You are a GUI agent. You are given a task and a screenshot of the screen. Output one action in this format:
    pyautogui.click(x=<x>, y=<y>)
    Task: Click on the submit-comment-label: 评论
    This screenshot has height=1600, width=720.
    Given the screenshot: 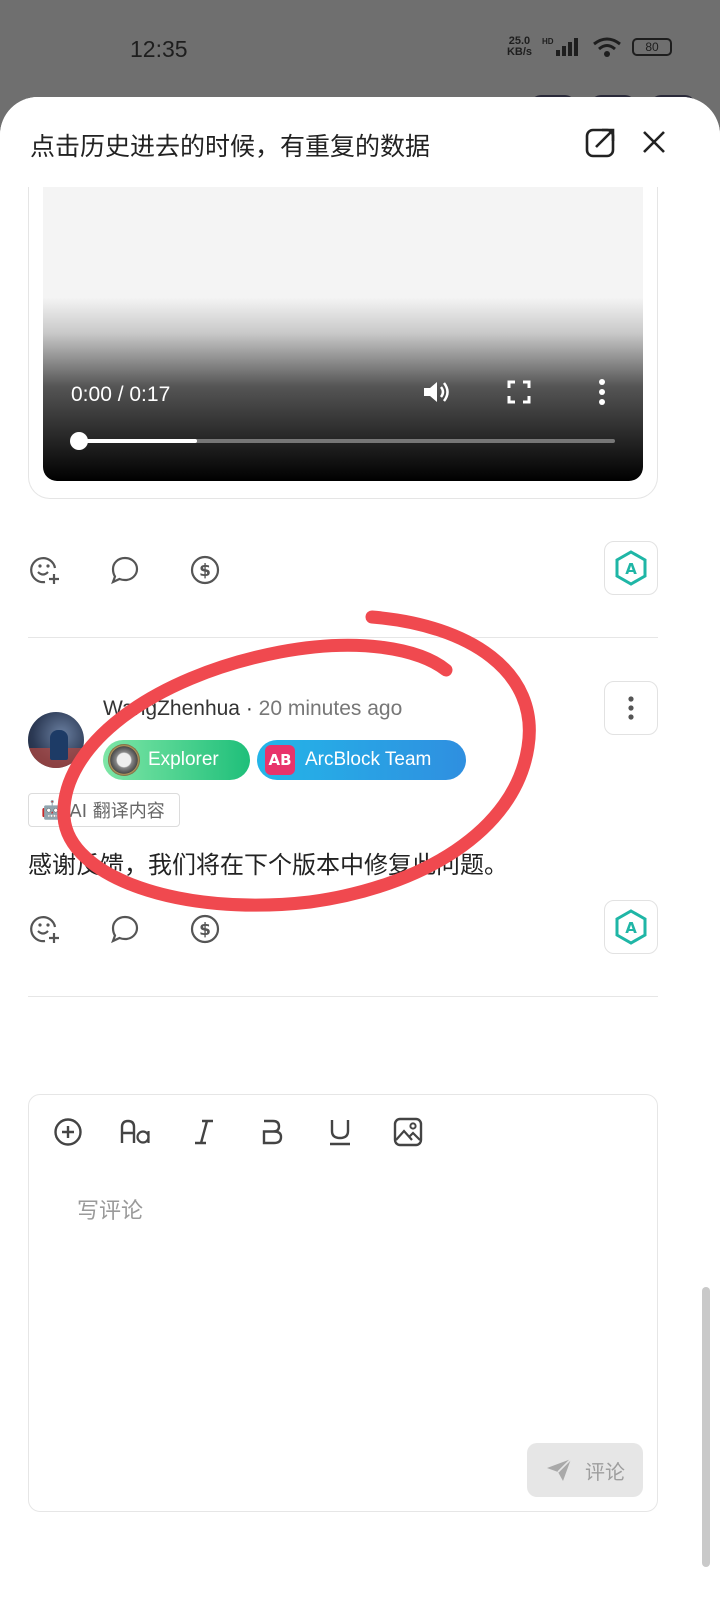 What is the action you would take?
    pyautogui.click(x=605, y=1471)
    